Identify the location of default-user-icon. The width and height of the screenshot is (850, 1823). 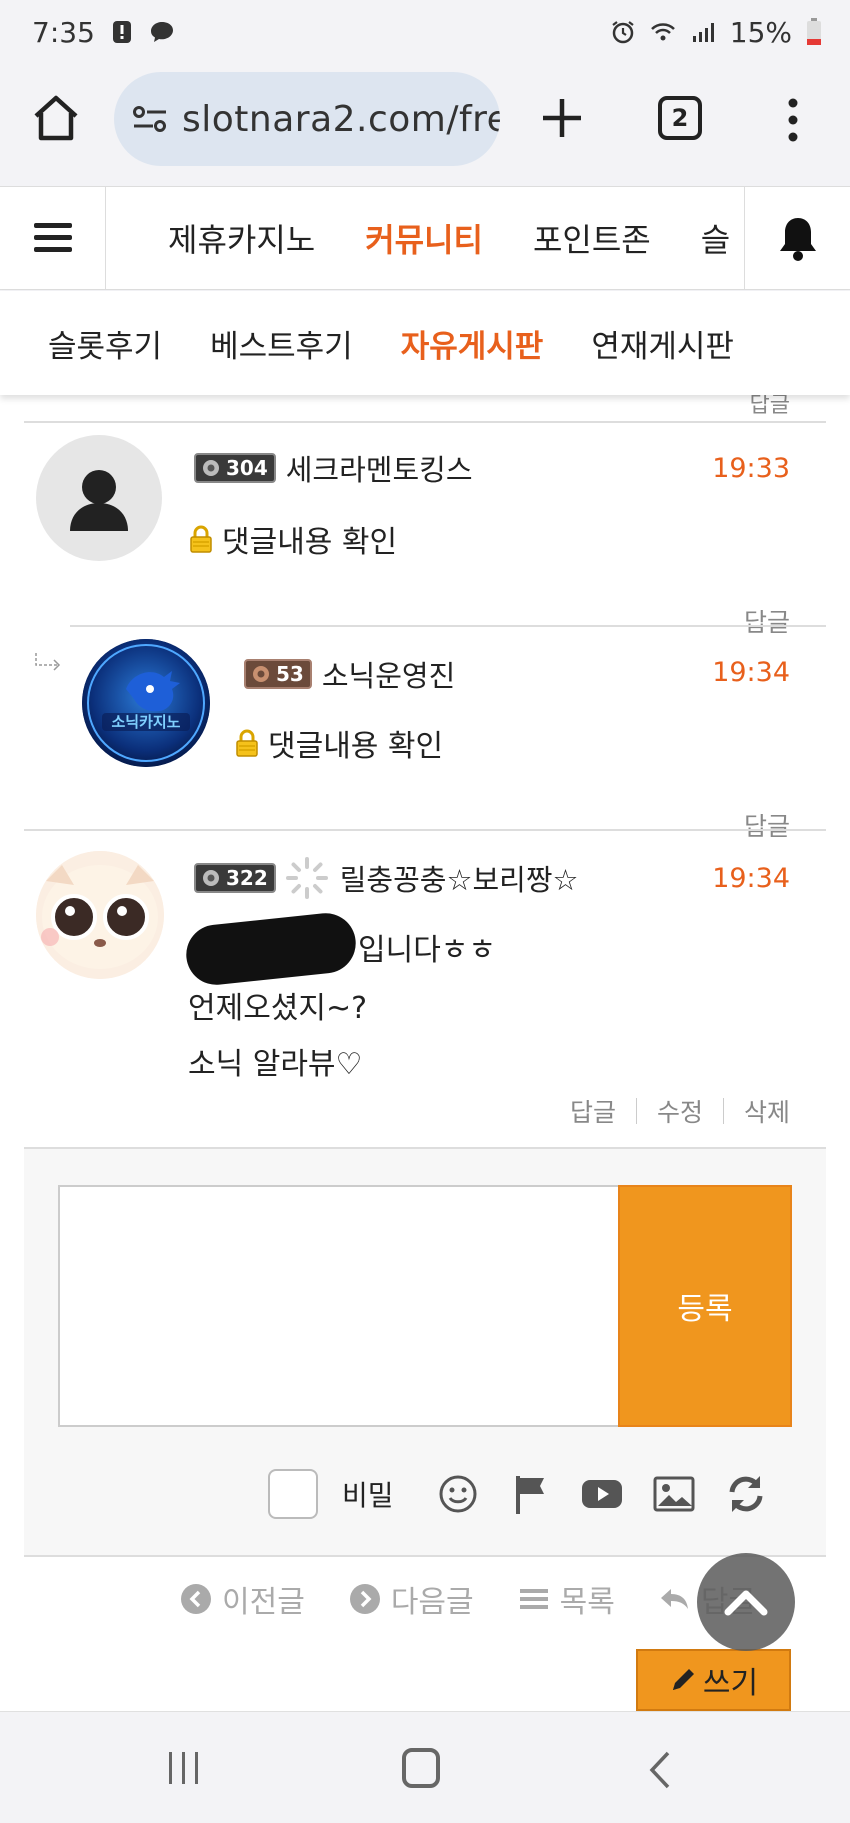
(99, 500).